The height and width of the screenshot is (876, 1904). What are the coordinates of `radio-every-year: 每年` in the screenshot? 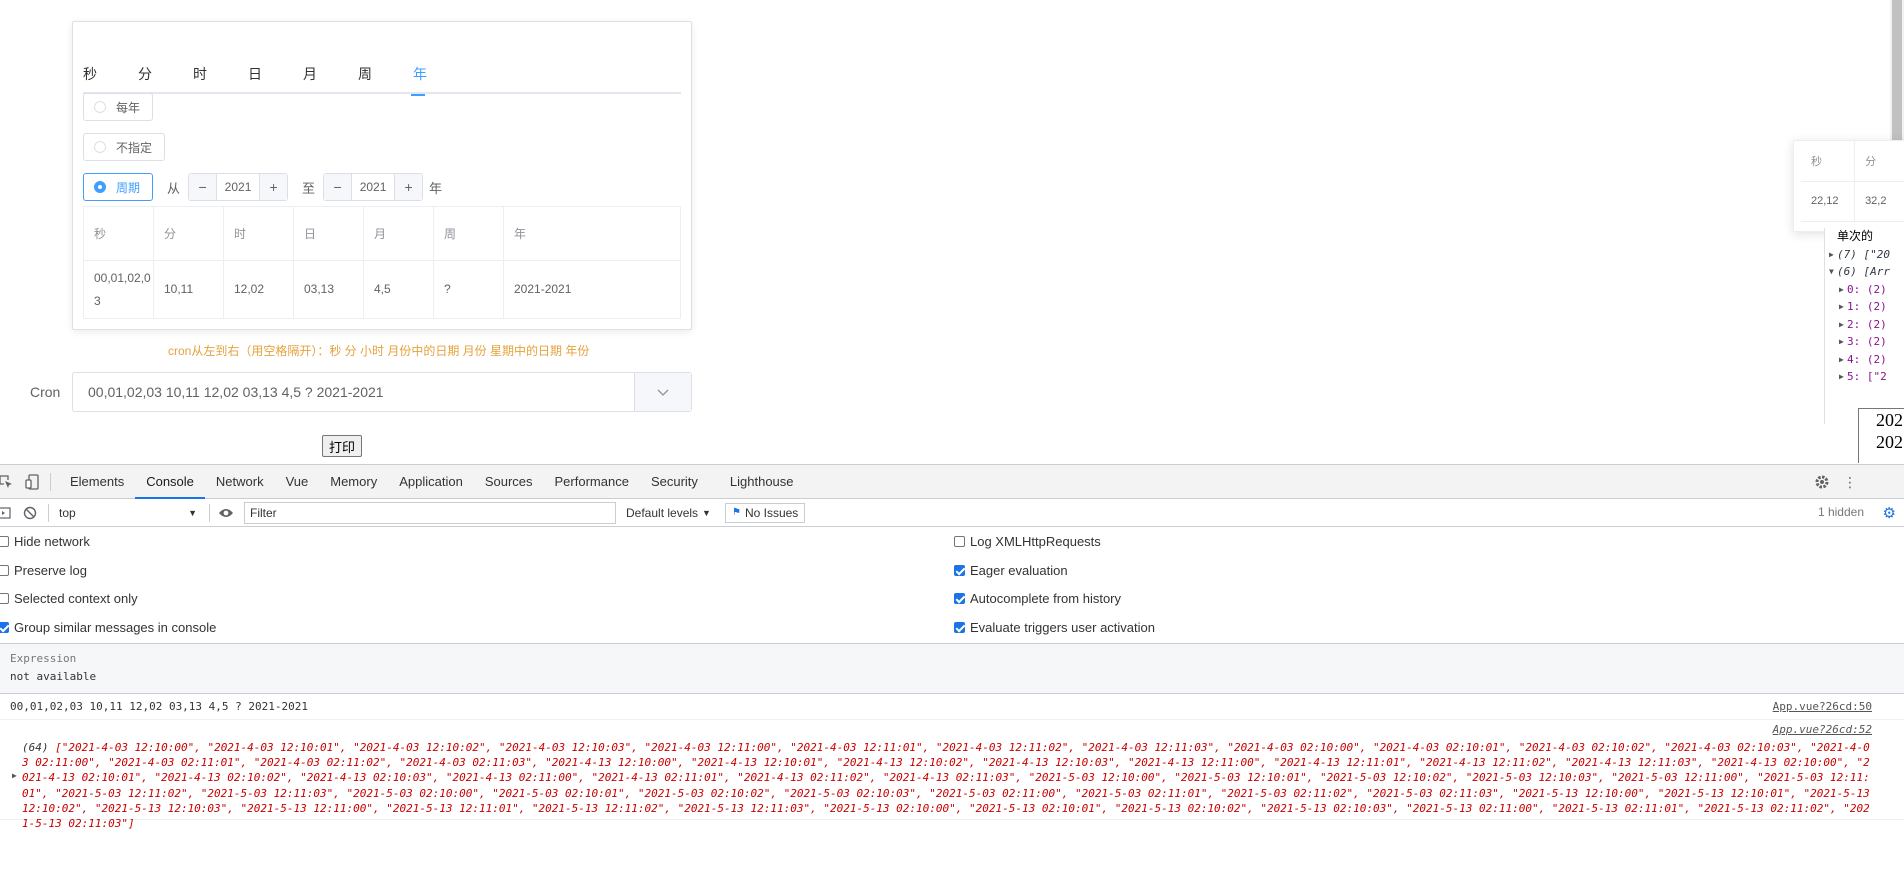 It's located at (118, 107).